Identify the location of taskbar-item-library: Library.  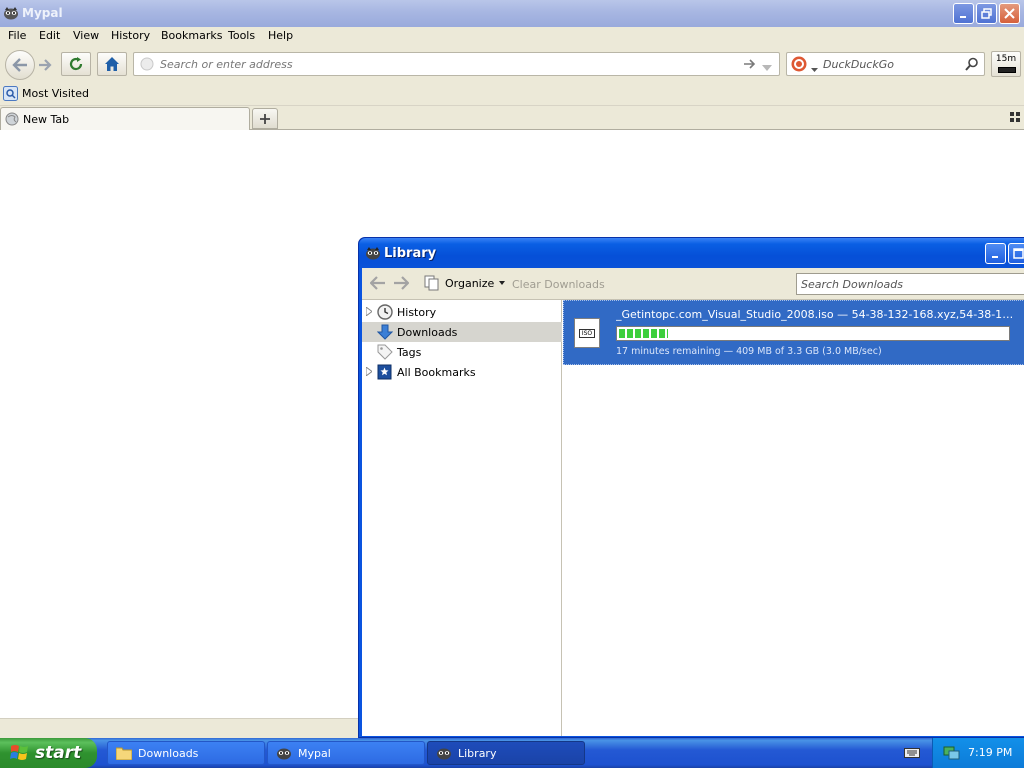
(506, 753).